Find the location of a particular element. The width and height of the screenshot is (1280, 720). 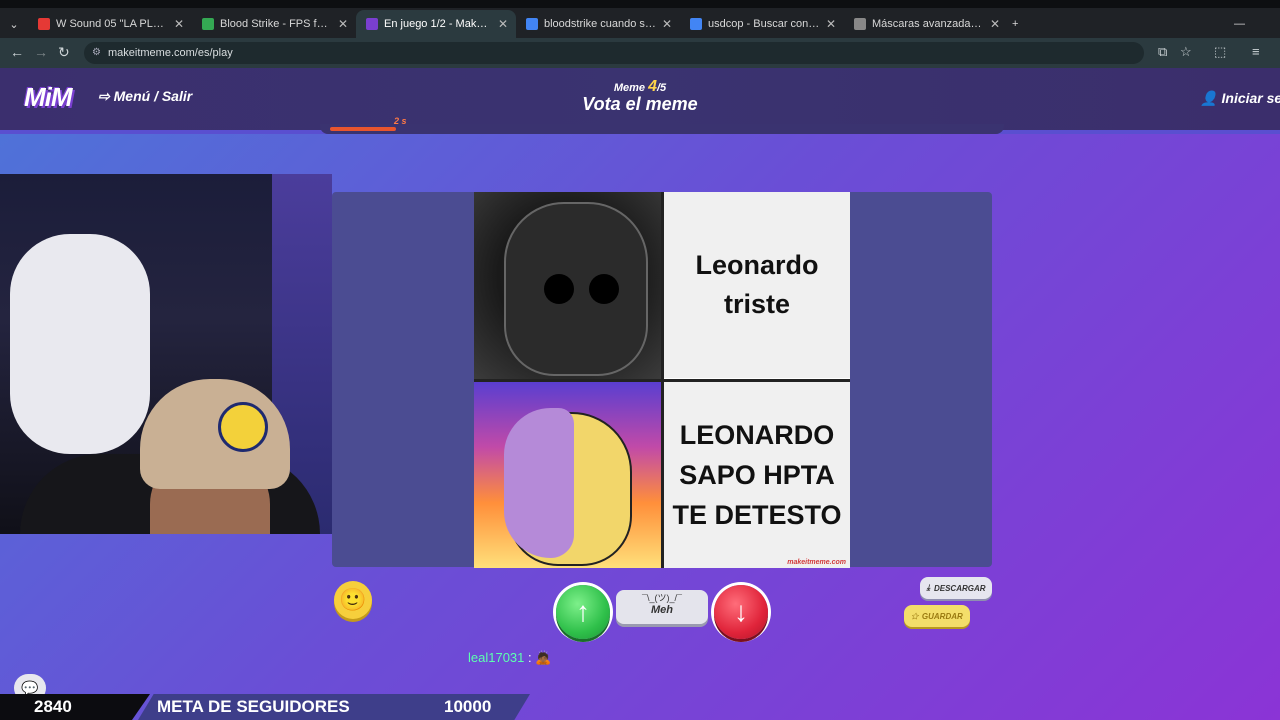

tab-title: W Sound 05 "LA PLENA" - Beéle is located at coordinates (112, 24).